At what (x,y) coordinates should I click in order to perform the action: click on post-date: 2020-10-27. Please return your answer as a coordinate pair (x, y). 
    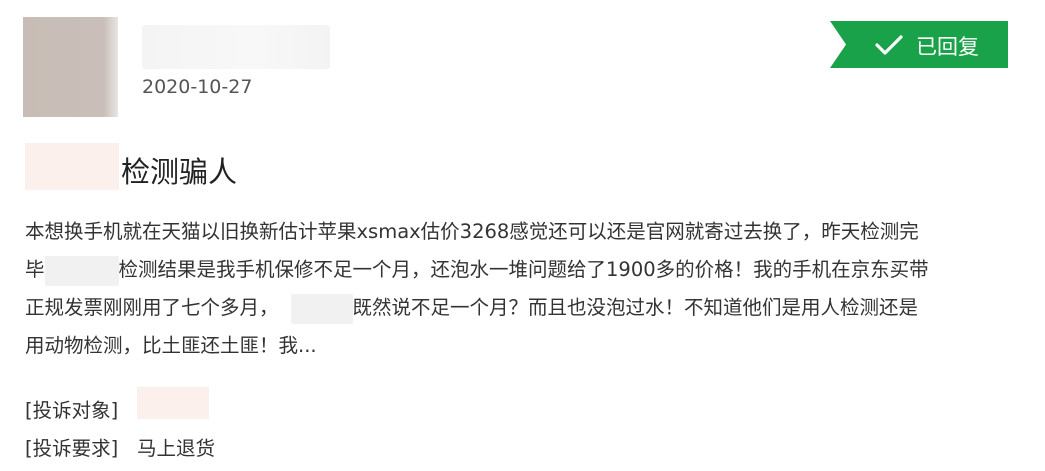
    Looking at the image, I should click on (197, 87).